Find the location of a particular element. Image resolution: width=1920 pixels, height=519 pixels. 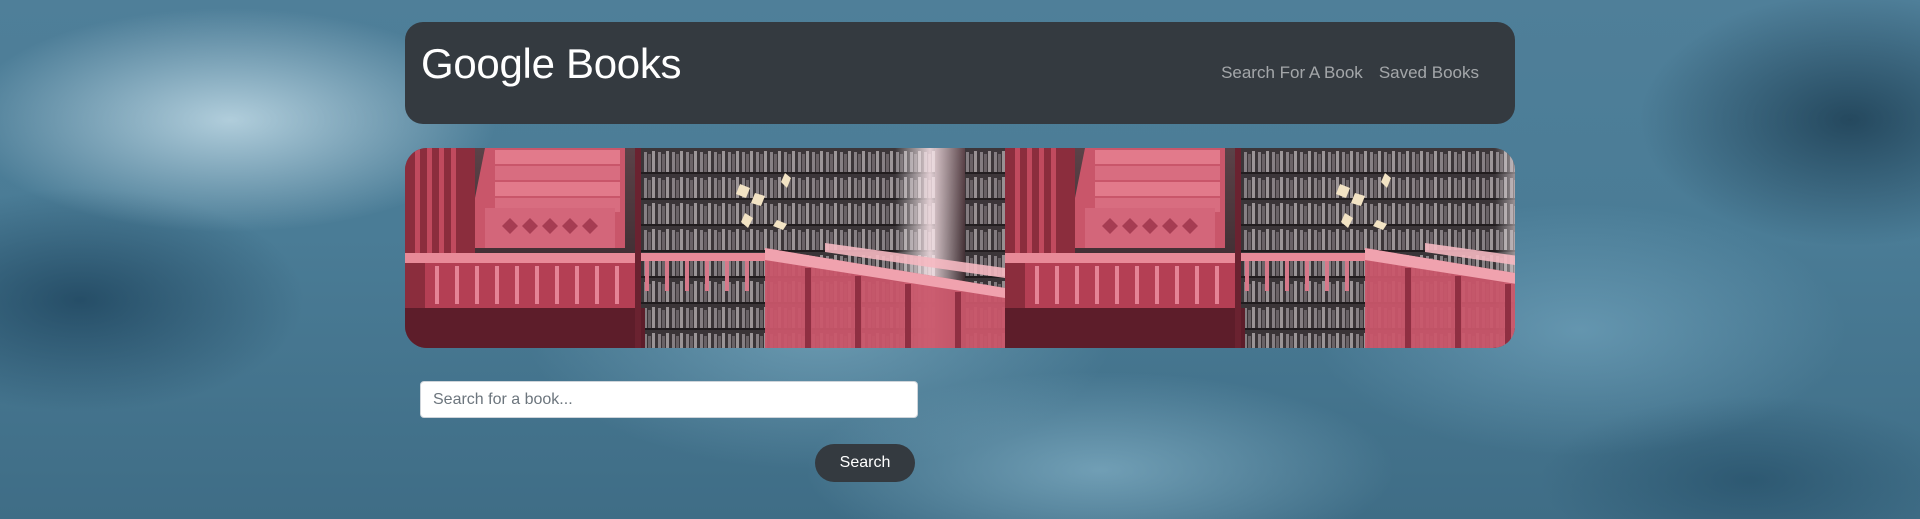

search-input is located at coordinates (669, 399).